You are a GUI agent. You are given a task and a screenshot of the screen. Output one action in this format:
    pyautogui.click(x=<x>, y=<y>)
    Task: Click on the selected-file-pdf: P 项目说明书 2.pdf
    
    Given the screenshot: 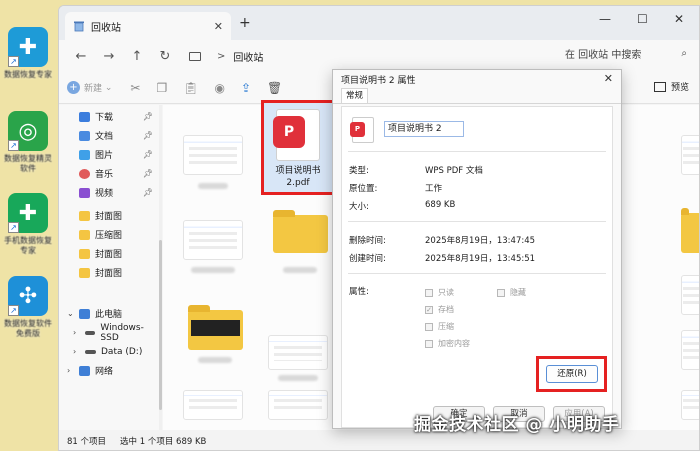 What is the action you would take?
    pyautogui.click(x=298, y=147)
    